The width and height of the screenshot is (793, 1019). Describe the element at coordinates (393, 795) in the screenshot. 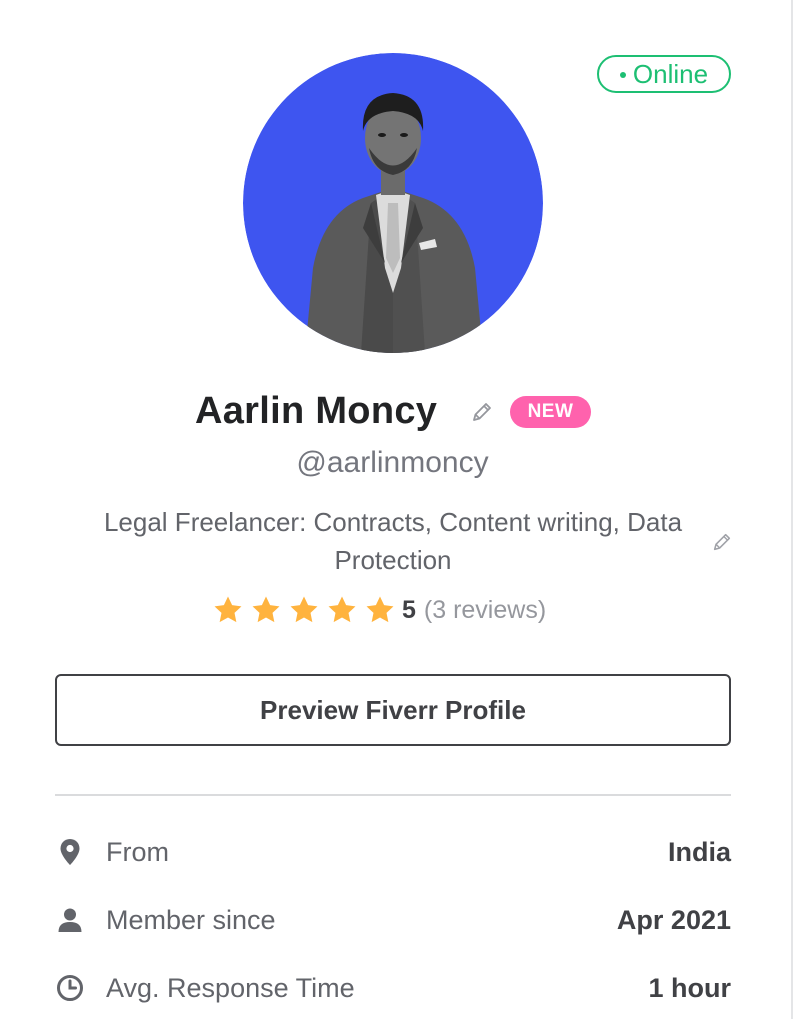

I see `divider` at that location.